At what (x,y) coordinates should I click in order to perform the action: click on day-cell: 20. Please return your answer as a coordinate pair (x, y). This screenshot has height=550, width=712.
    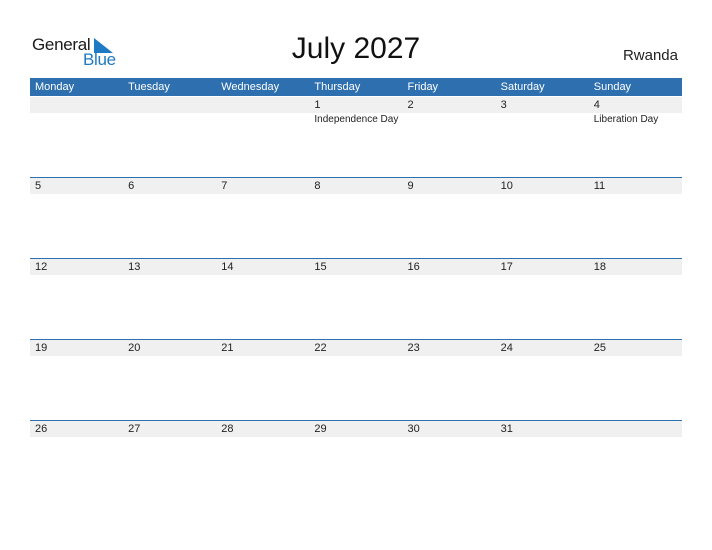
    Looking at the image, I should click on (169, 348).